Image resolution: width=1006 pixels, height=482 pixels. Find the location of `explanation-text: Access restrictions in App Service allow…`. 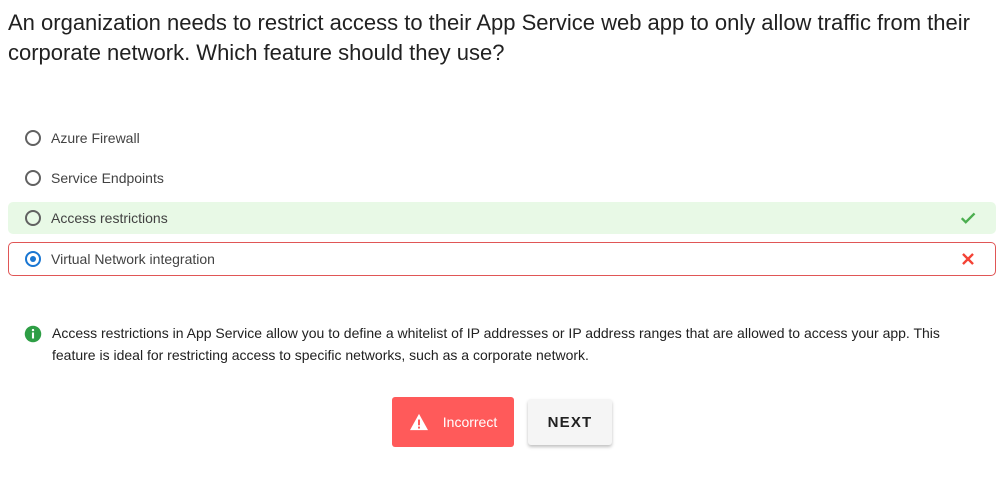

explanation-text: Access restrictions in App Service allow… is located at coordinates (496, 344).